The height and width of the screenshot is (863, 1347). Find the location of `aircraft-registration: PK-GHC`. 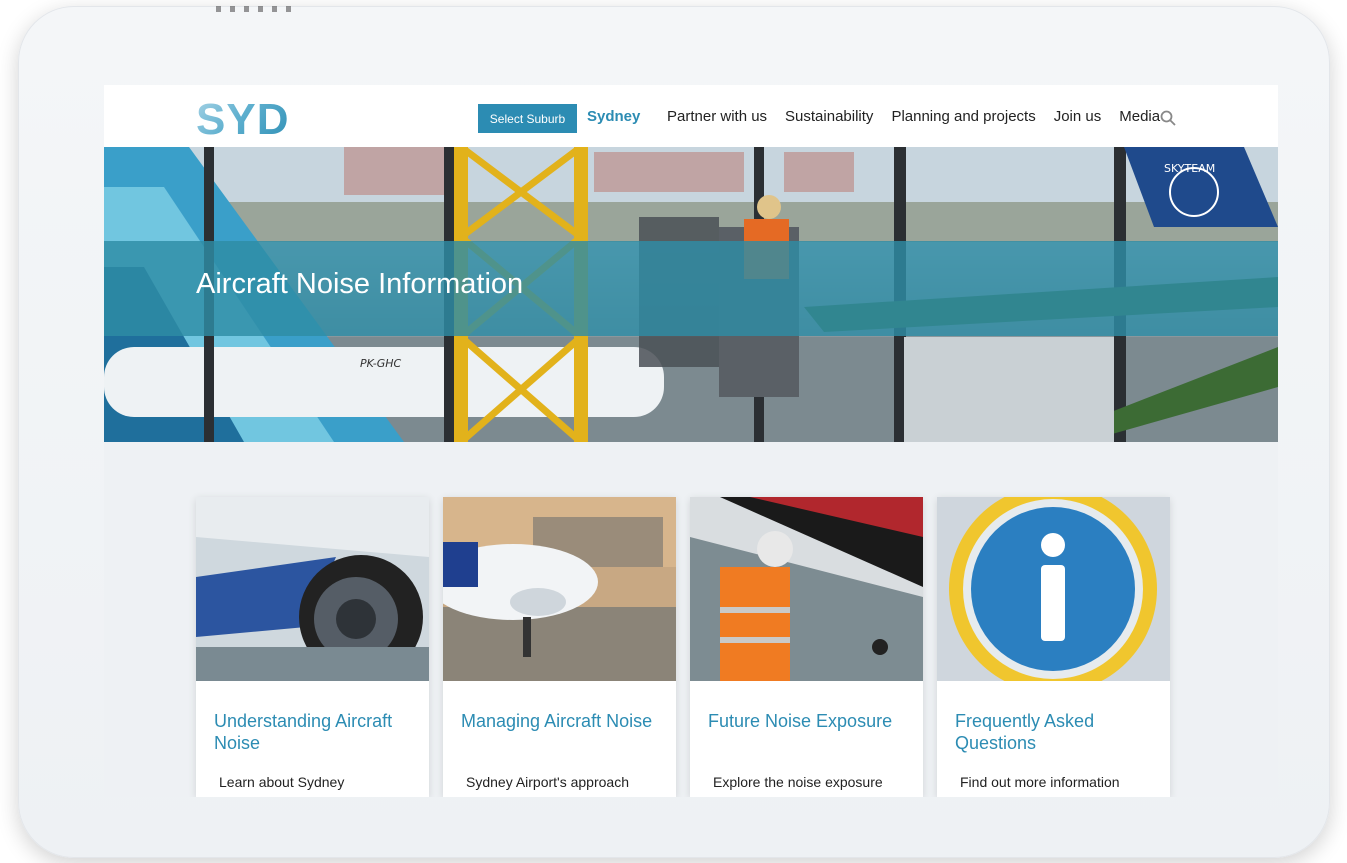

aircraft-registration: PK-GHC is located at coordinates (381, 363).